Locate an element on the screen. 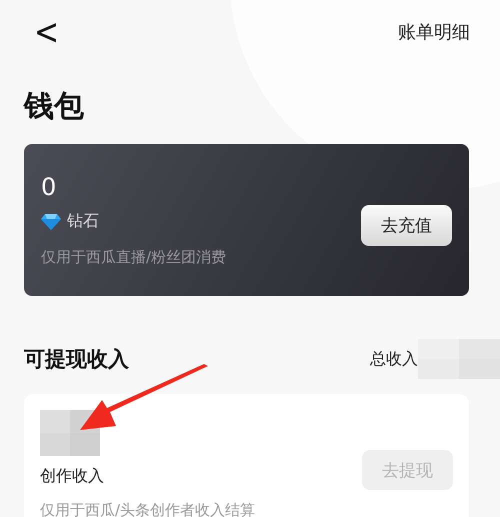  pixelated-patch is located at coordinates (70, 433).